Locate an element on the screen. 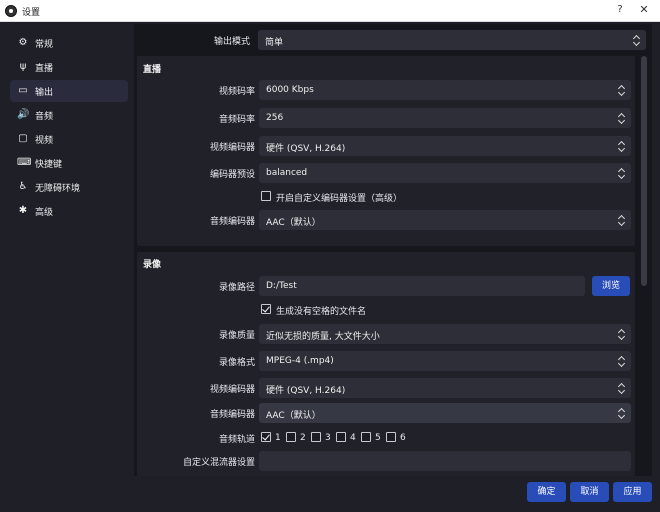 The width and height of the screenshot is (660, 512). sidebar-item-label: 快捷键 is located at coordinates (49, 165).